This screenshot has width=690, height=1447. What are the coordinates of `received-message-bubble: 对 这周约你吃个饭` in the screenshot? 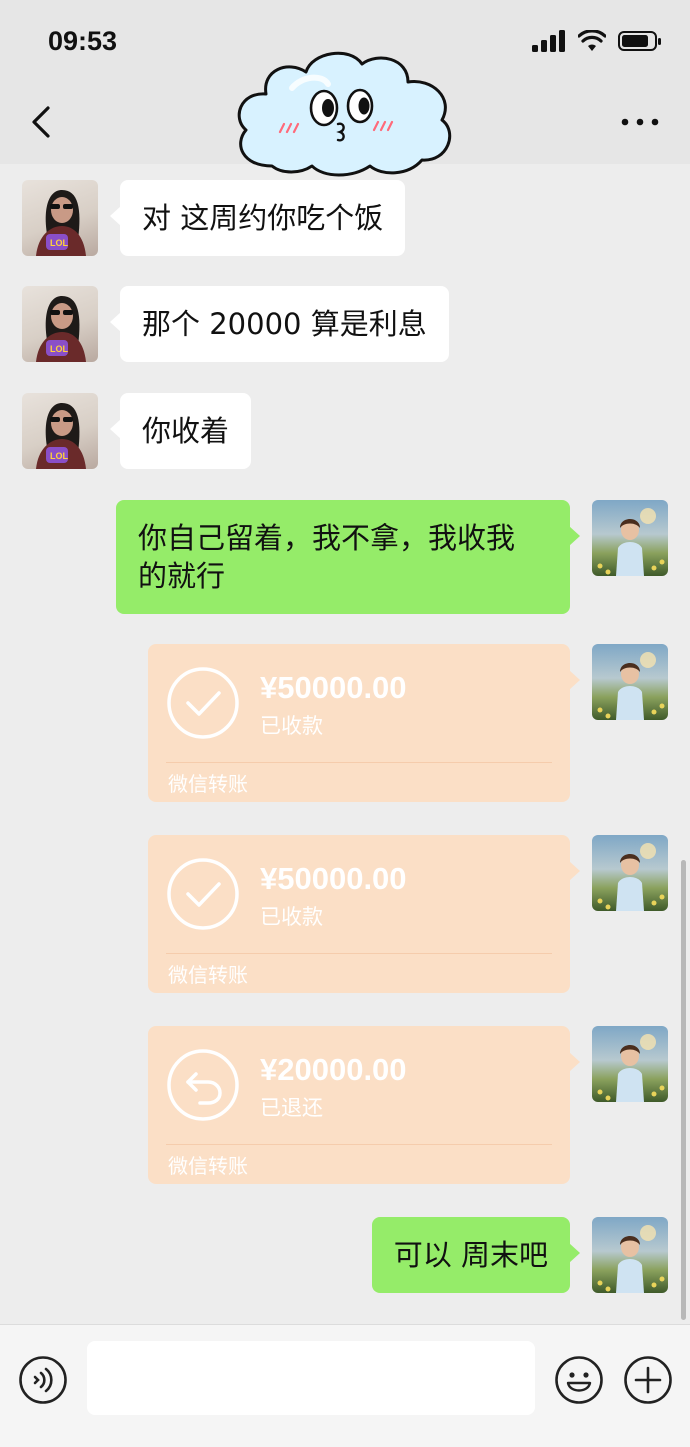 It's located at (258, 218).